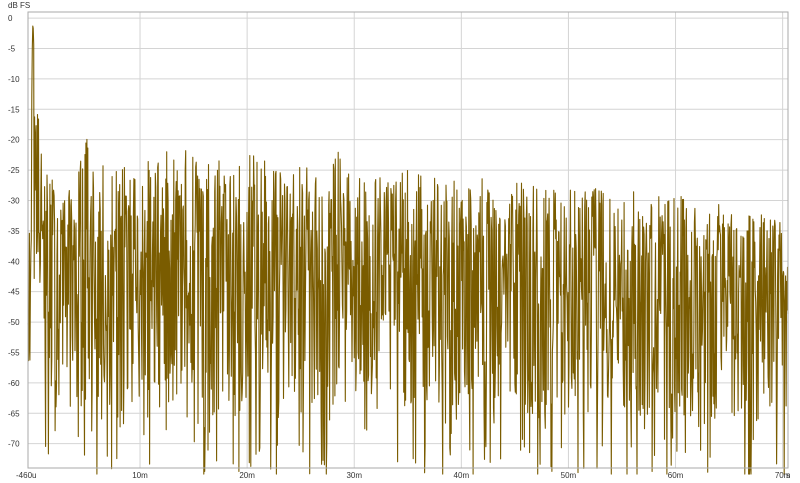 The image size is (800, 483). I want to click on x-tick-label: 10m, so click(140, 475).